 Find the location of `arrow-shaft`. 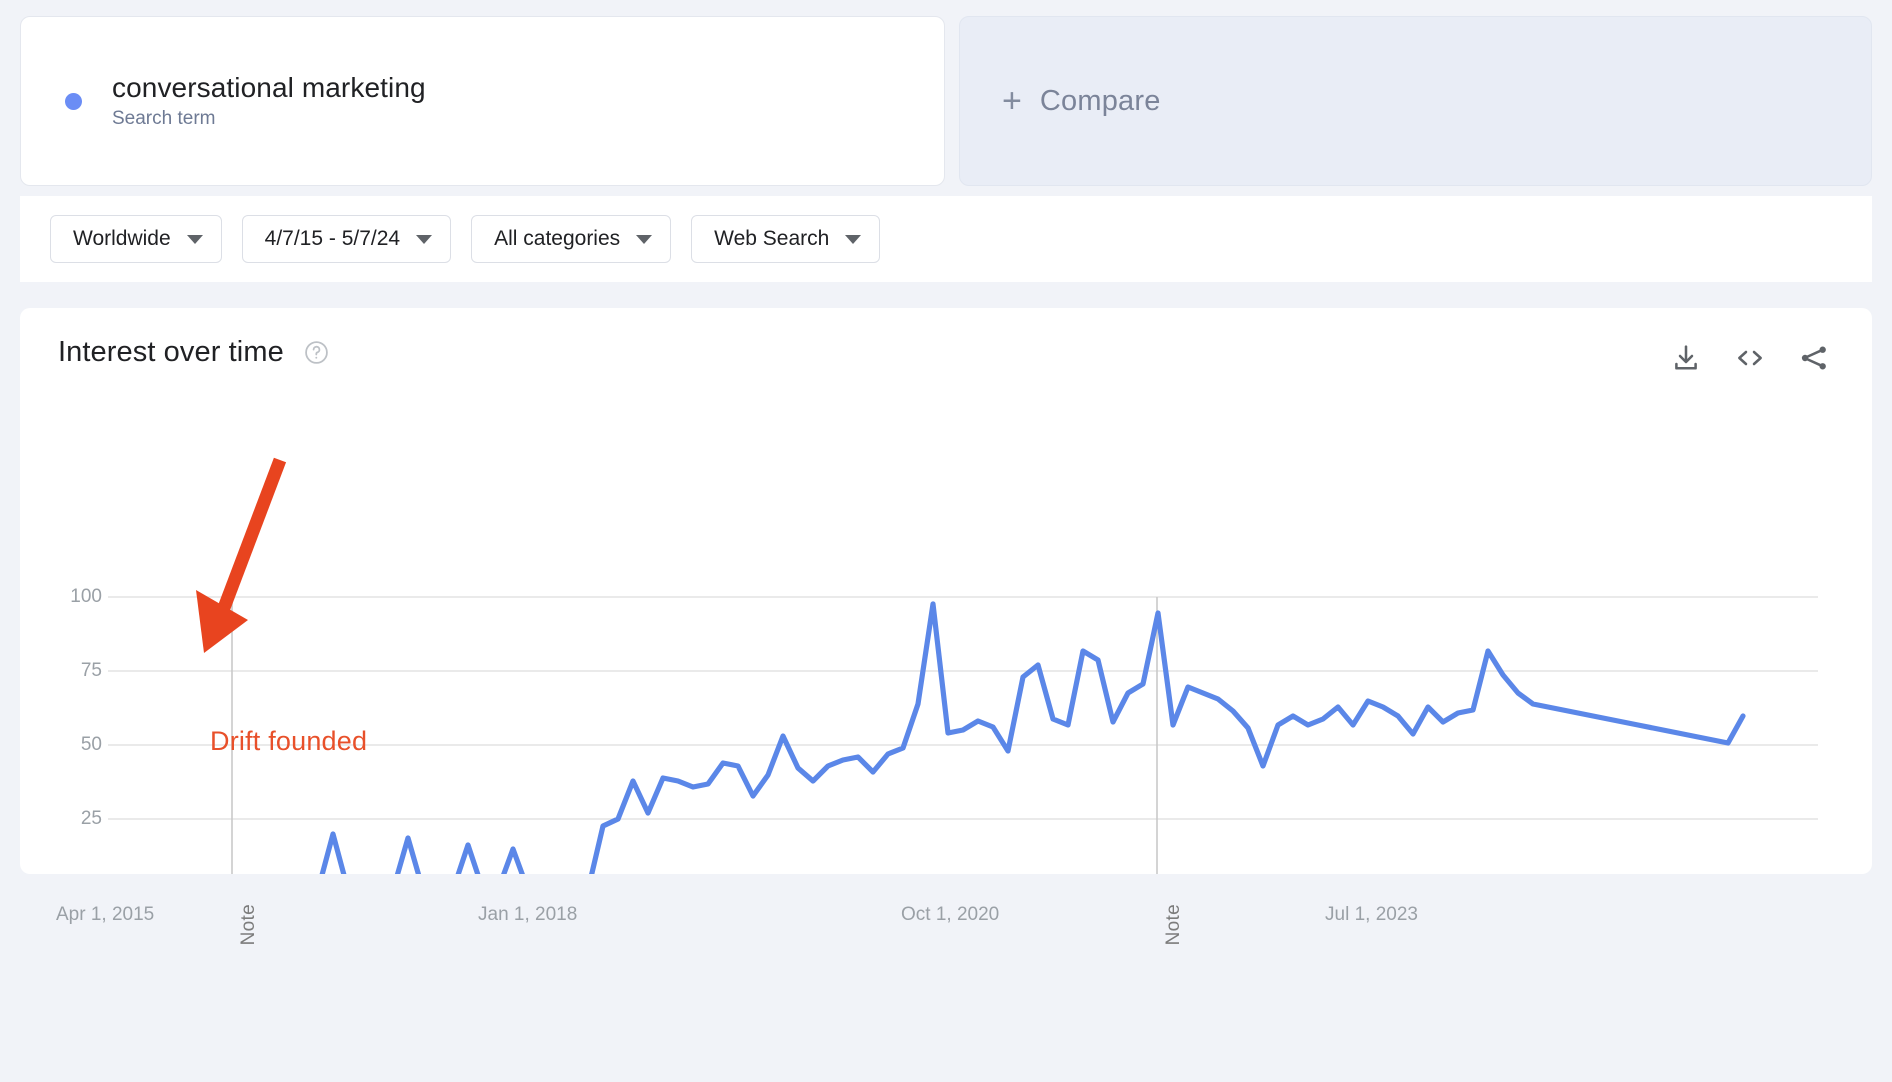

arrow-shaft is located at coordinates (248, 544).